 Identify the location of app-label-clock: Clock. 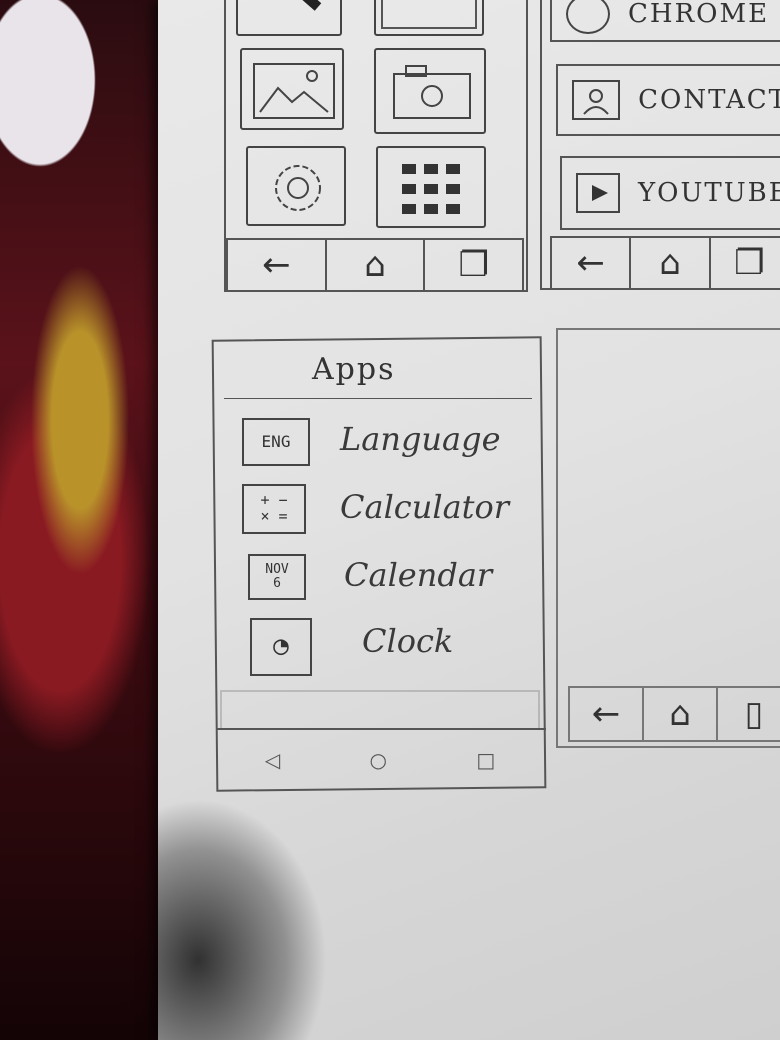
(407, 641).